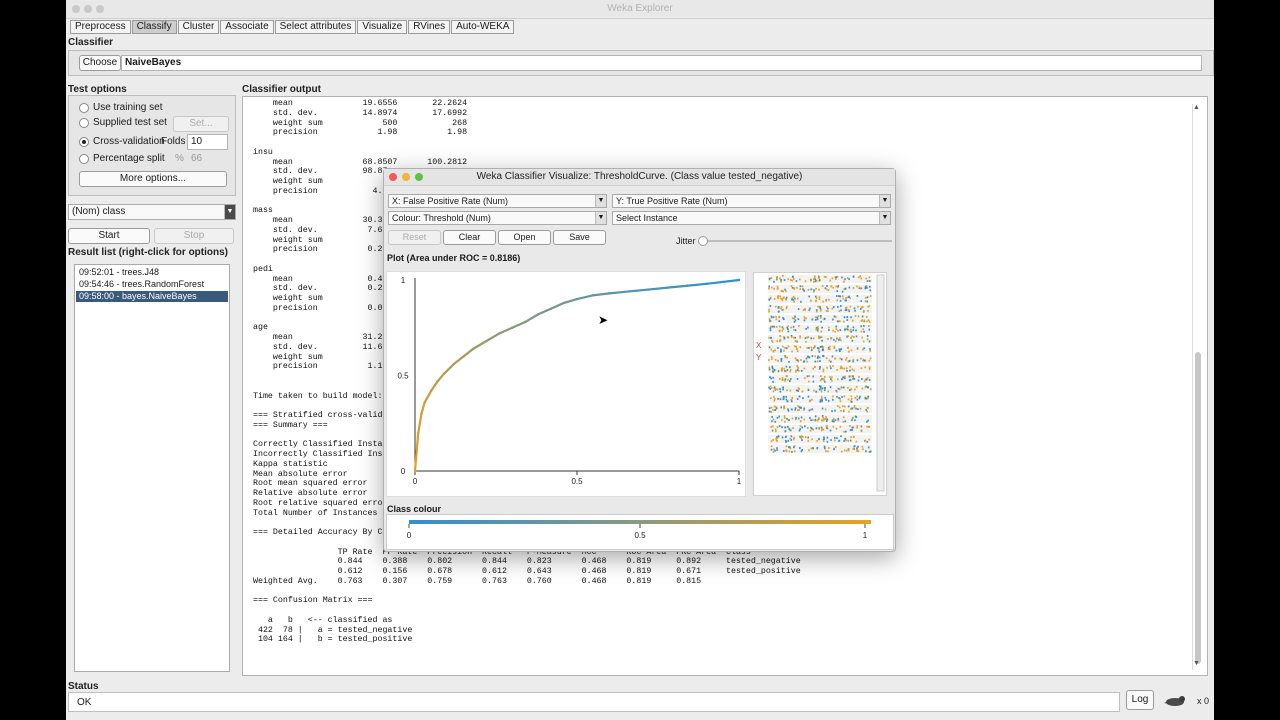 This screenshot has height=720, width=1280. Describe the element at coordinates (152, 296) in the screenshot. I see `result-item-naivebayes: 09:58:00 - bayes.NaiveBayes` at that location.